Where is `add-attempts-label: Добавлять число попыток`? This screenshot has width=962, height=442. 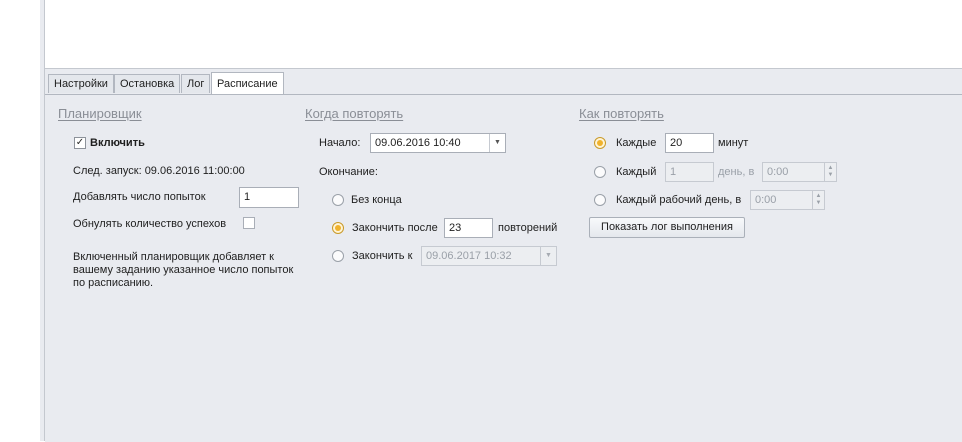
add-attempts-label: Добавлять число попыток is located at coordinates (139, 197).